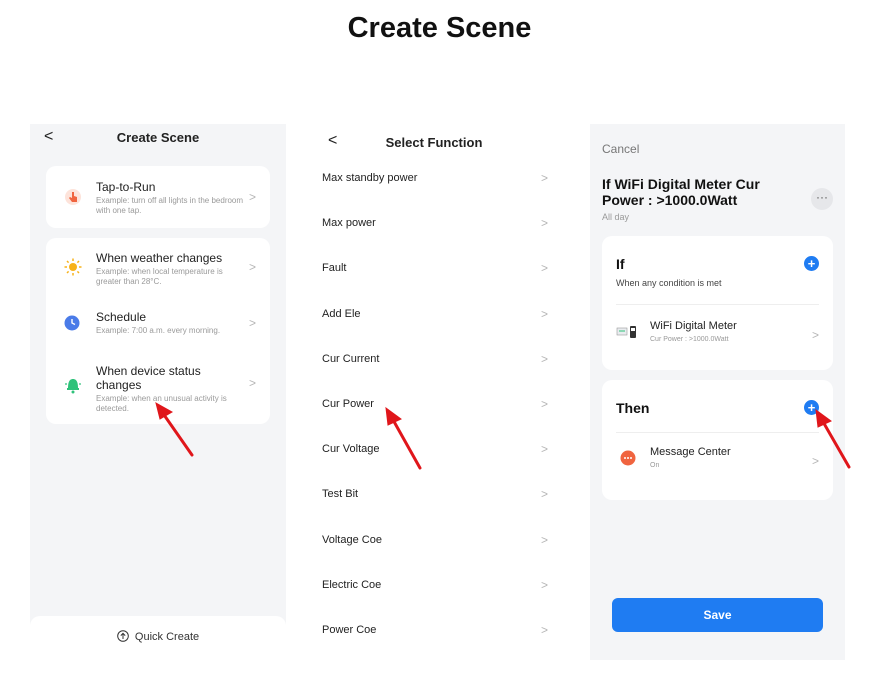 The width and height of the screenshot is (879, 673). What do you see at coordinates (835, 443) in the screenshot?
I see `arrow-then-plus` at bounding box center [835, 443].